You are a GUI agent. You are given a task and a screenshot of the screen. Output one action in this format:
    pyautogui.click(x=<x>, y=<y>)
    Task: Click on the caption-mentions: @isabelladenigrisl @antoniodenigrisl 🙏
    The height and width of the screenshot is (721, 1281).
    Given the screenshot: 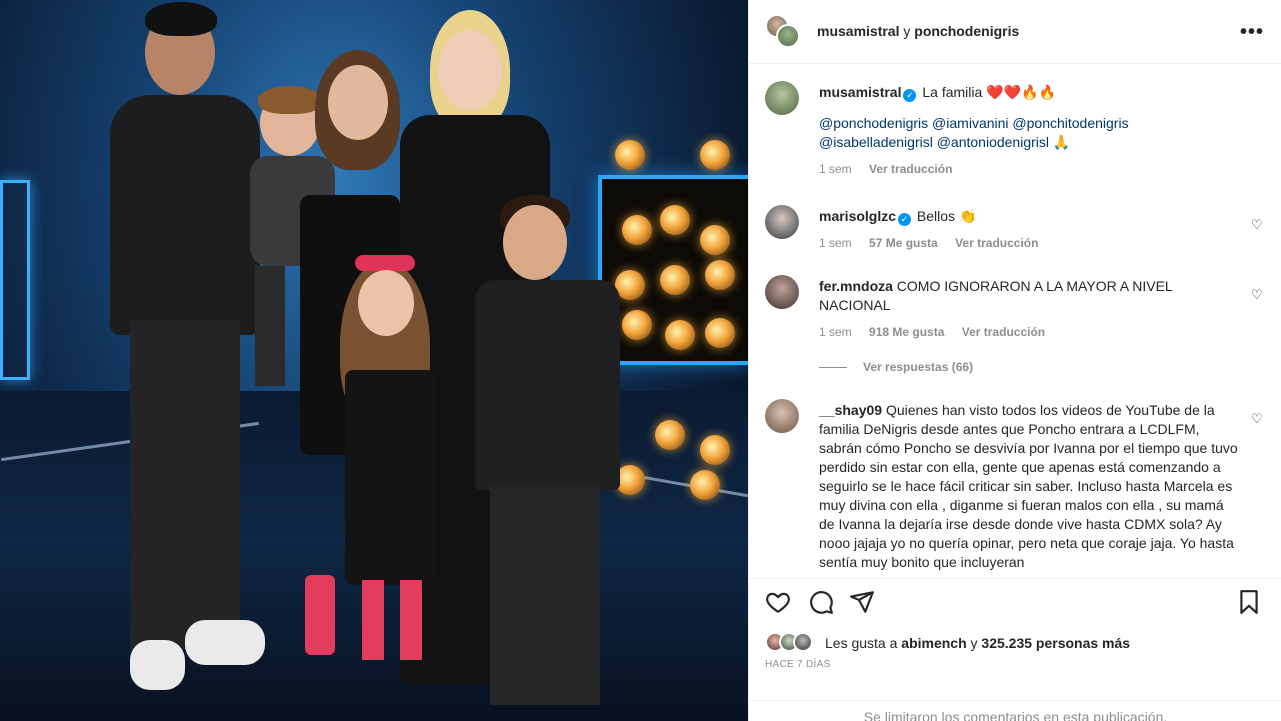 What is the action you would take?
    pyautogui.click(x=1029, y=142)
    